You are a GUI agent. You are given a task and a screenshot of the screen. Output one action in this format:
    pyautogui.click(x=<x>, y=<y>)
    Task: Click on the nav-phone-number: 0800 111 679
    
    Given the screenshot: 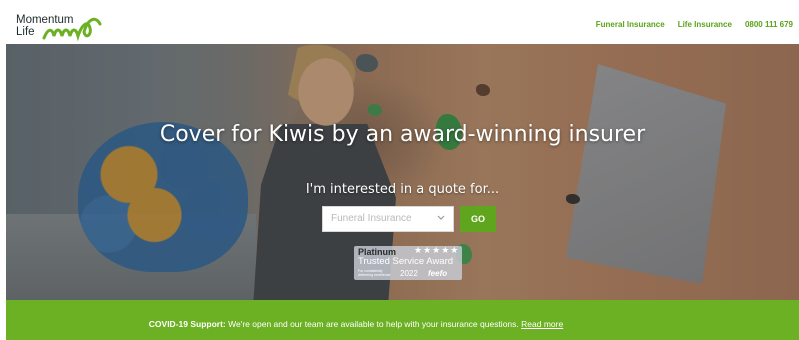 What is the action you would take?
    pyautogui.click(x=769, y=24)
    